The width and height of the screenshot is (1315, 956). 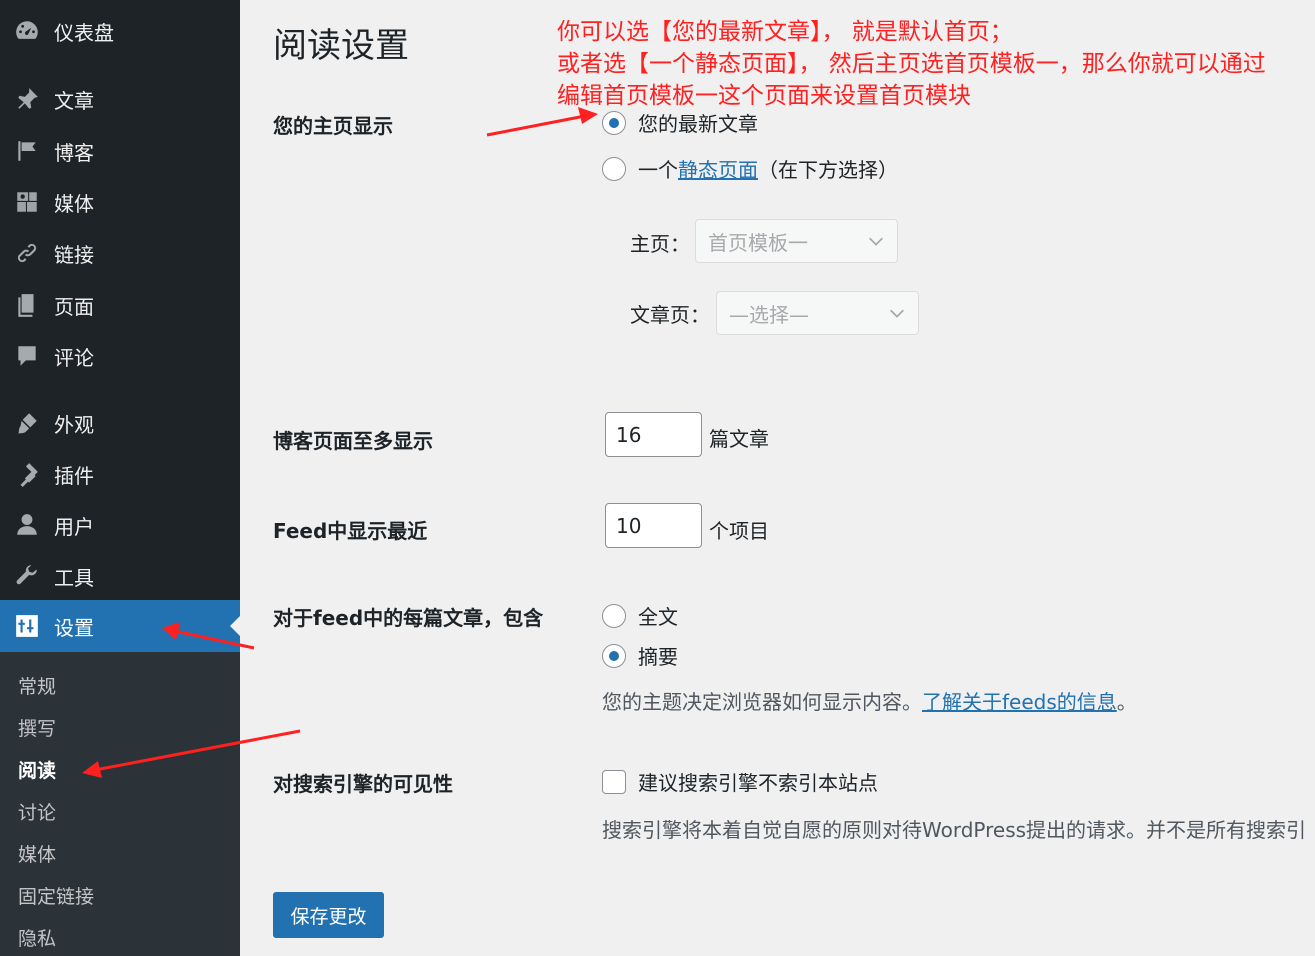 I want to click on menu-plugins-label: 插件, so click(x=74, y=475).